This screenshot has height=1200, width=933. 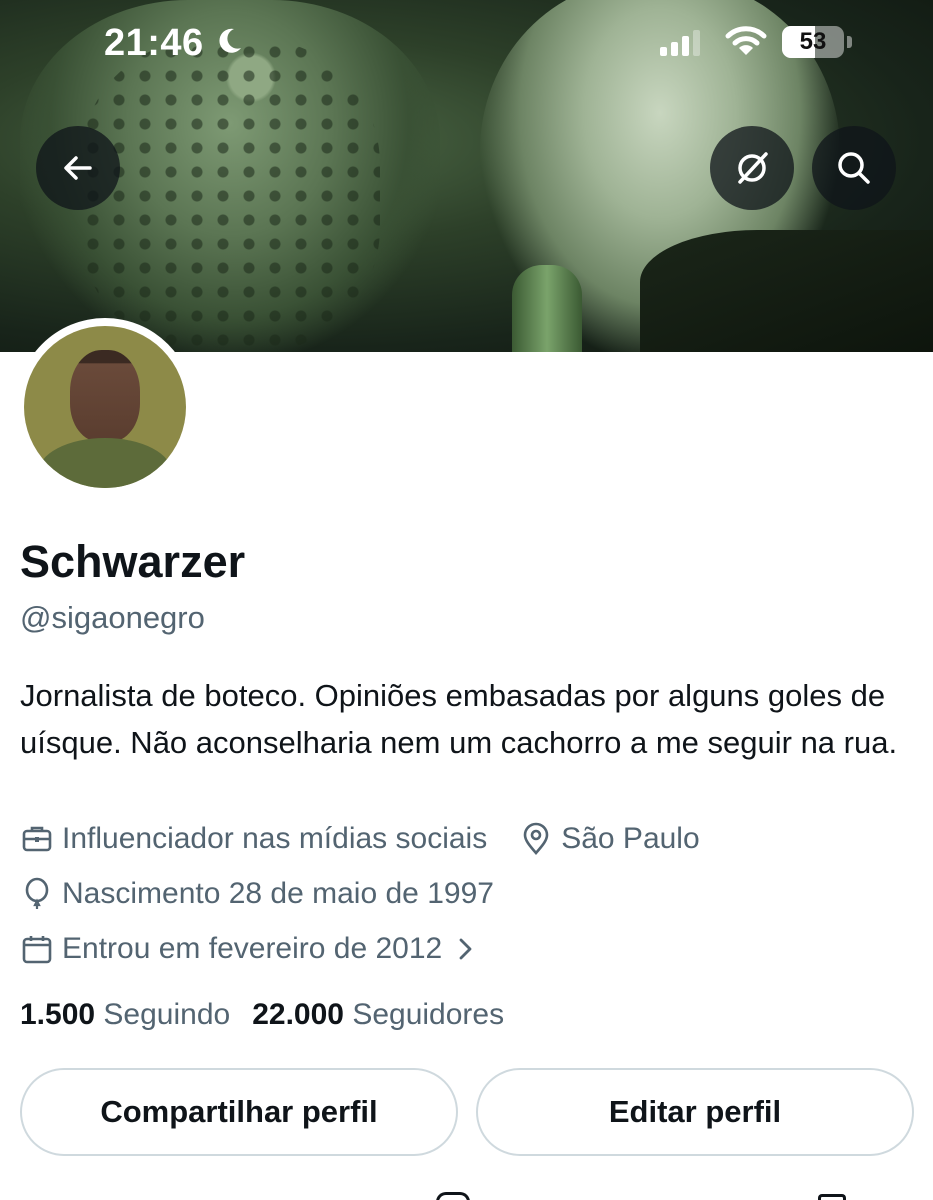 I want to click on birth-label: Nascimento 28 de maio de 1997, so click(x=278, y=893).